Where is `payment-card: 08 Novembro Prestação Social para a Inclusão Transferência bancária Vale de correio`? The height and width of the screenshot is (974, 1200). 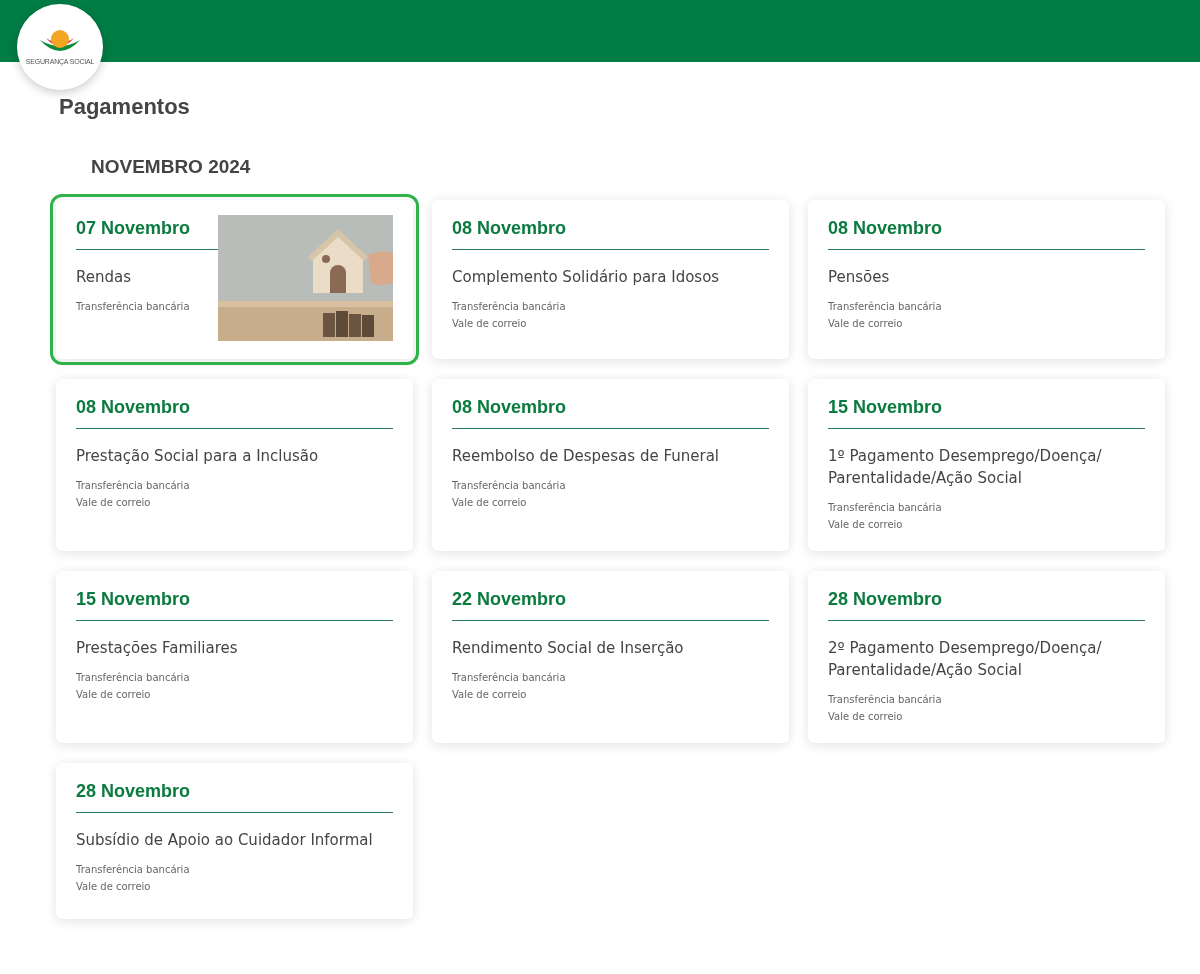 payment-card: 08 Novembro Prestação Social para a Inclusão Transferência bancária Vale de correio is located at coordinates (234, 465).